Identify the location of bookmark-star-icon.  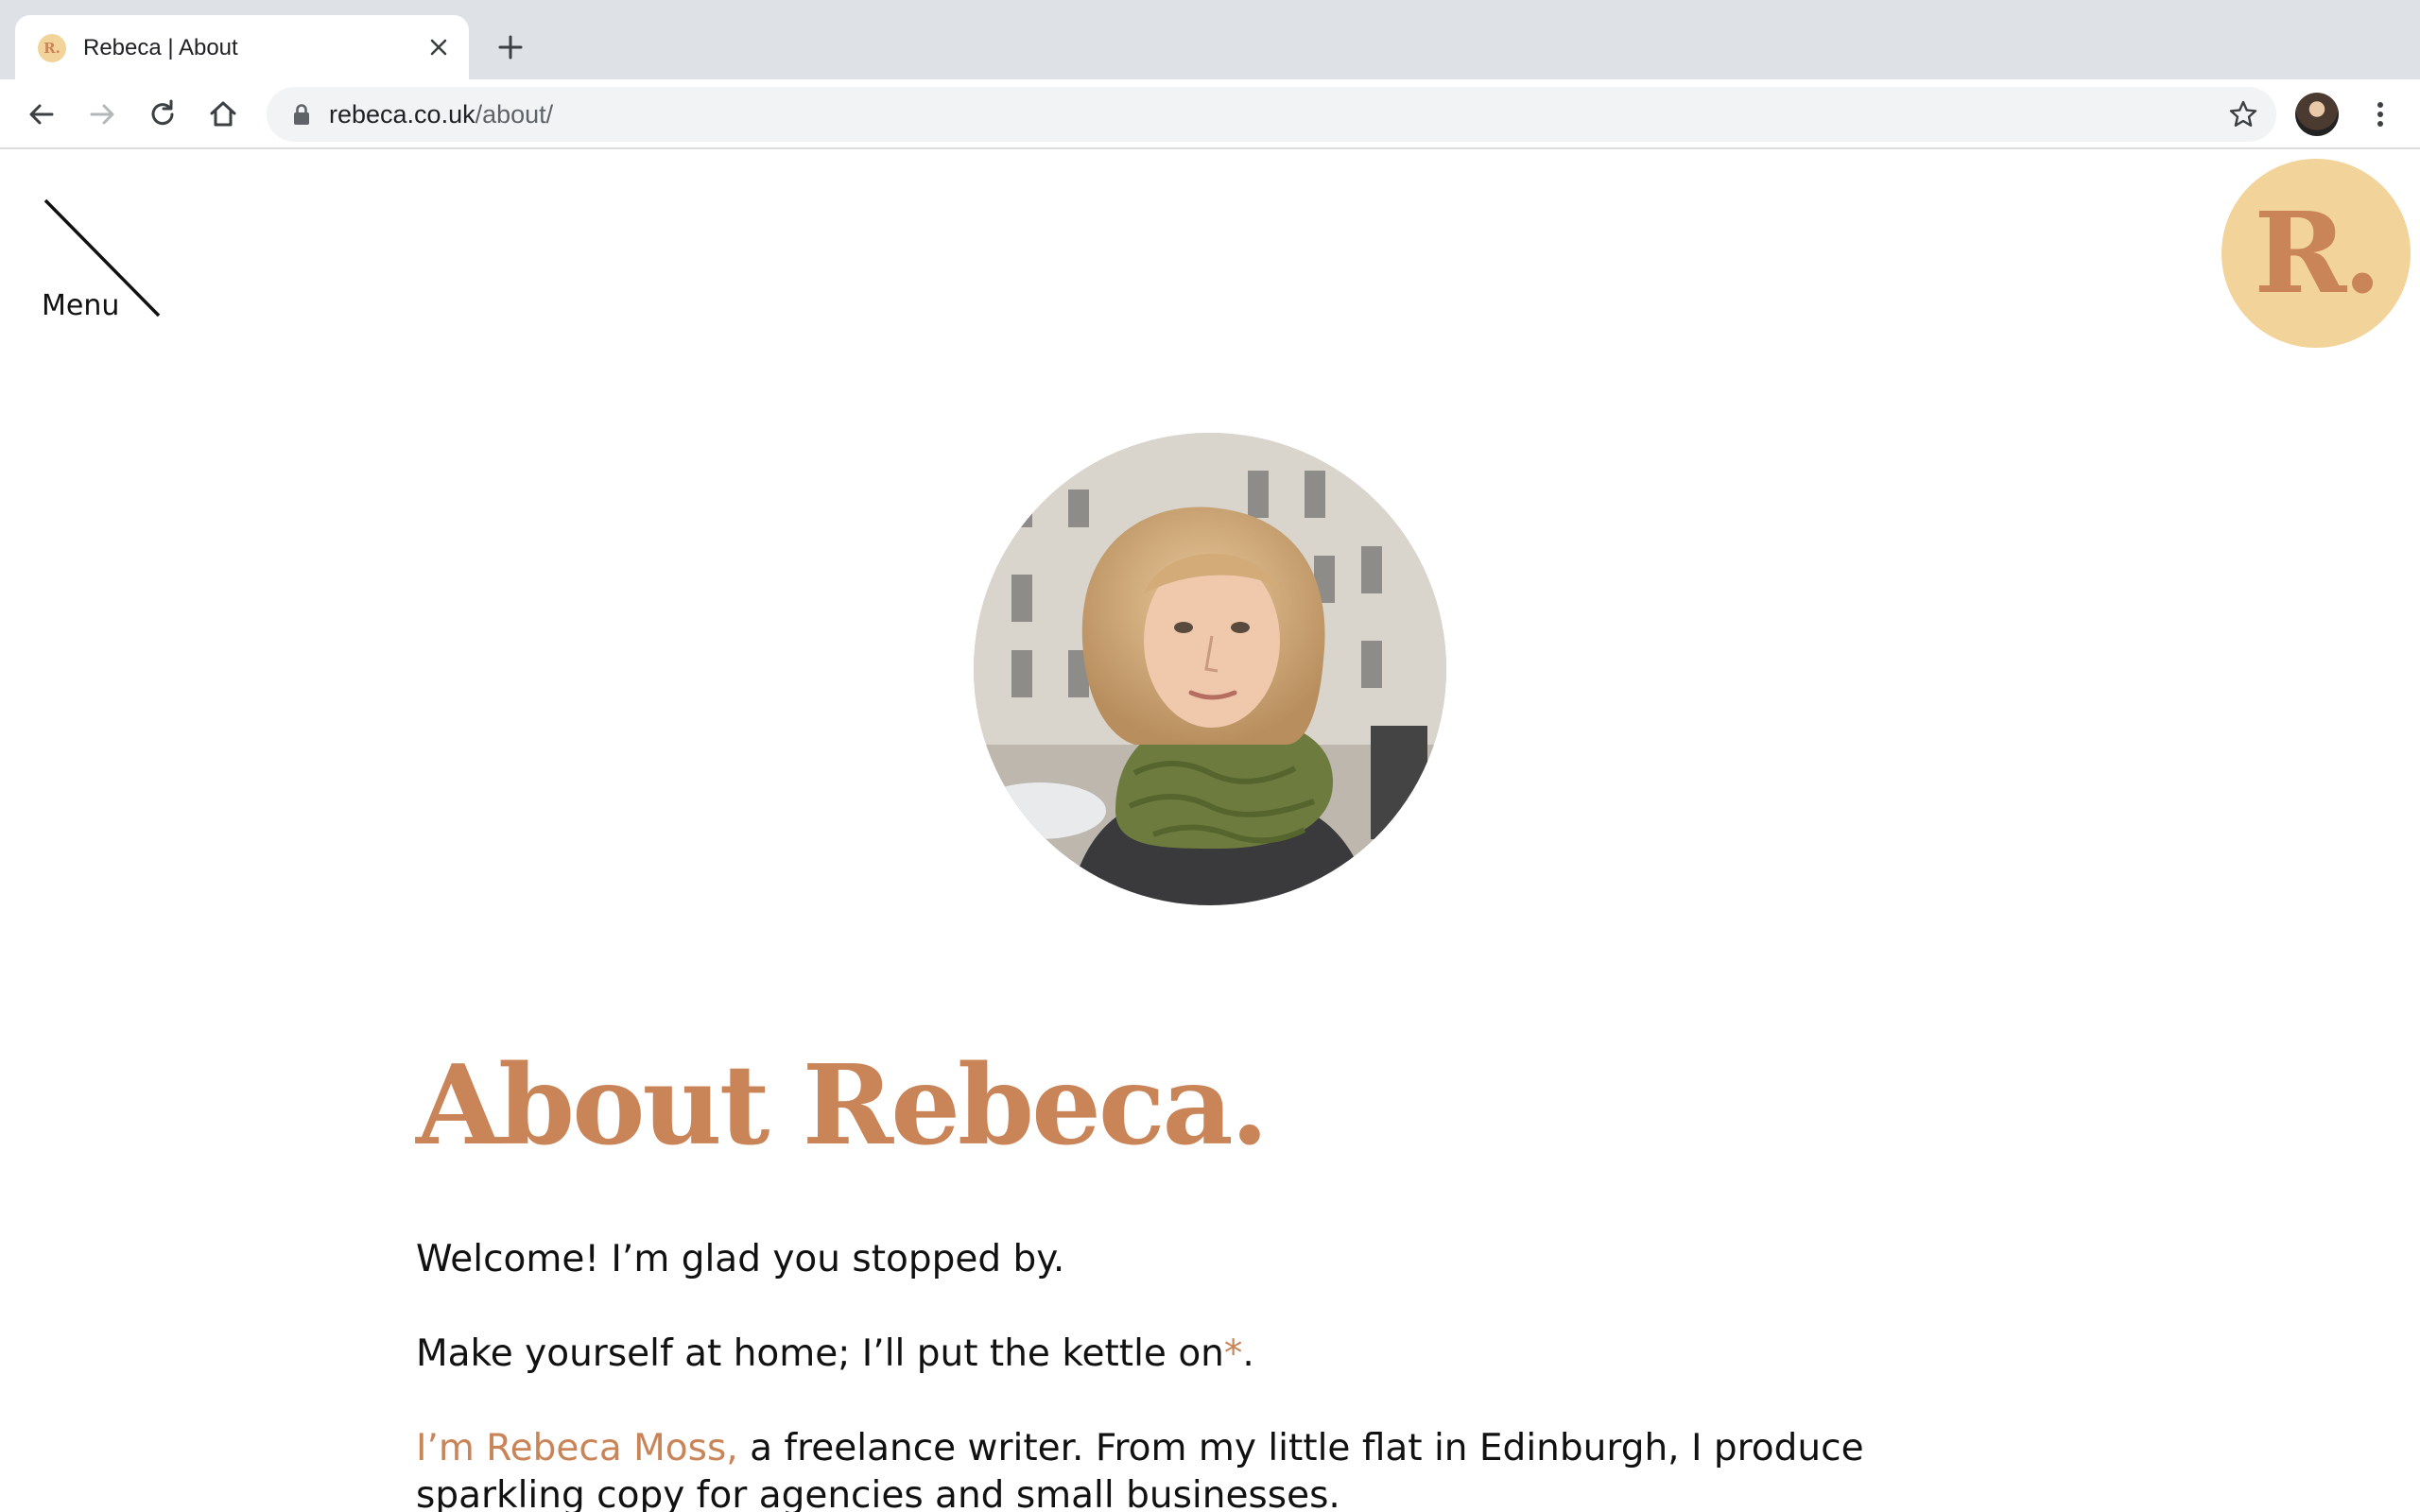
(2243, 114).